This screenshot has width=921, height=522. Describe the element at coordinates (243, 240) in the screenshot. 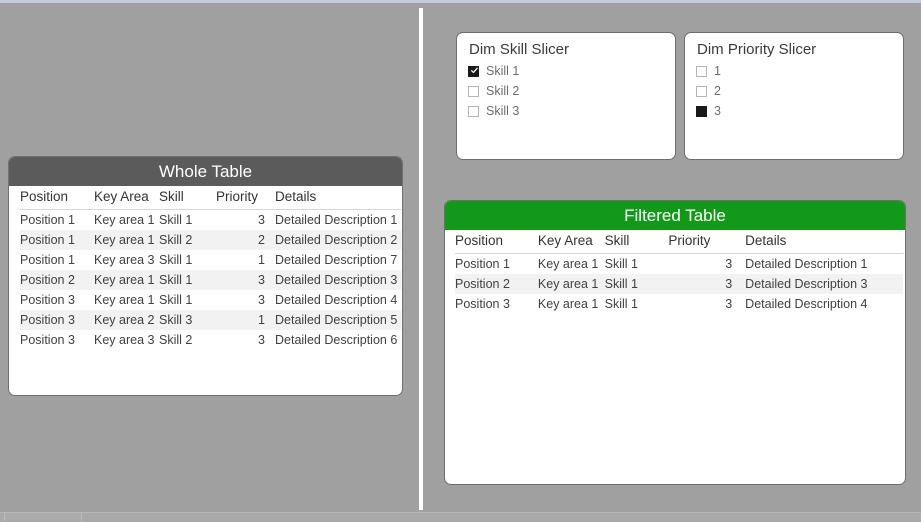

I see `cell-priority: 2` at that location.